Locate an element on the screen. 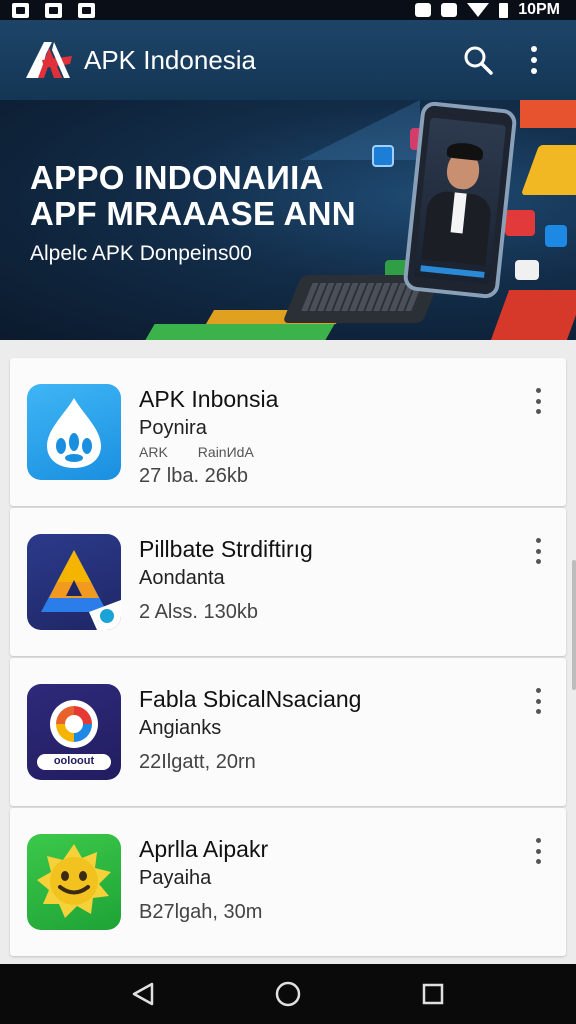 The height and width of the screenshot is (1024, 576). app-size: 22Ilgatt, 20rn is located at coordinates (197, 762).